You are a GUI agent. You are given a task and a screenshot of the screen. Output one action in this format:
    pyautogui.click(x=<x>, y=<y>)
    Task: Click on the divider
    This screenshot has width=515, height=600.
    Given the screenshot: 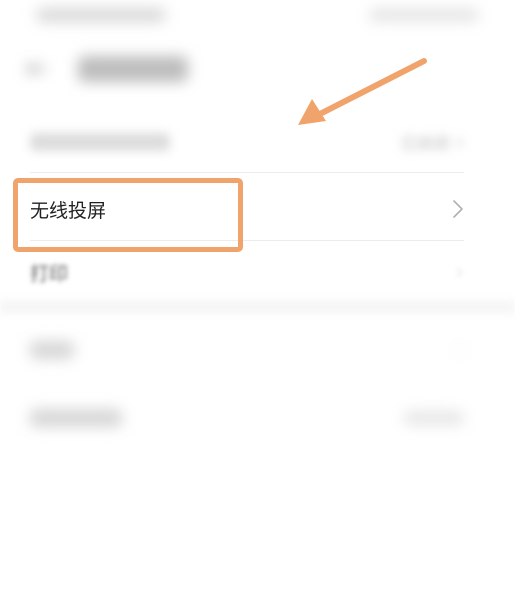 What is the action you would take?
    pyautogui.click(x=247, y=172)
    